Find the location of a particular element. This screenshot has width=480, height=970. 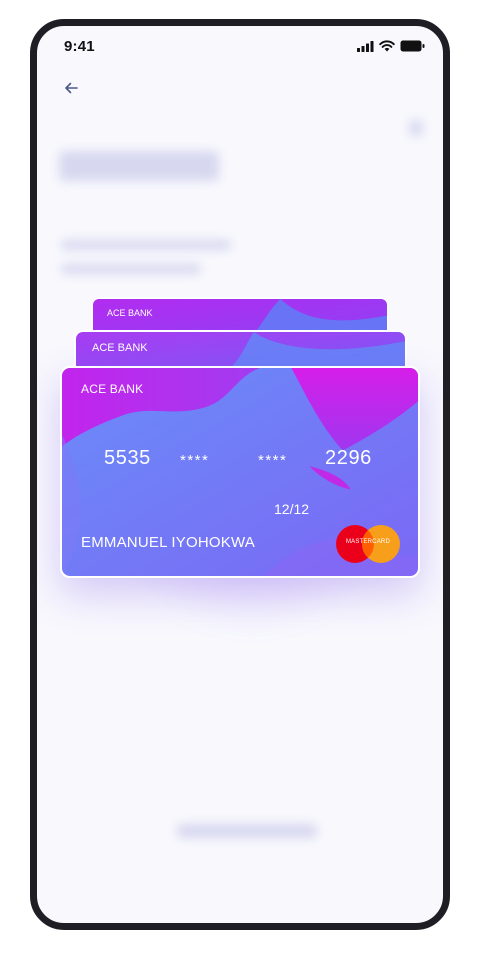

wifi-icon is located at coordinates (387, 46).